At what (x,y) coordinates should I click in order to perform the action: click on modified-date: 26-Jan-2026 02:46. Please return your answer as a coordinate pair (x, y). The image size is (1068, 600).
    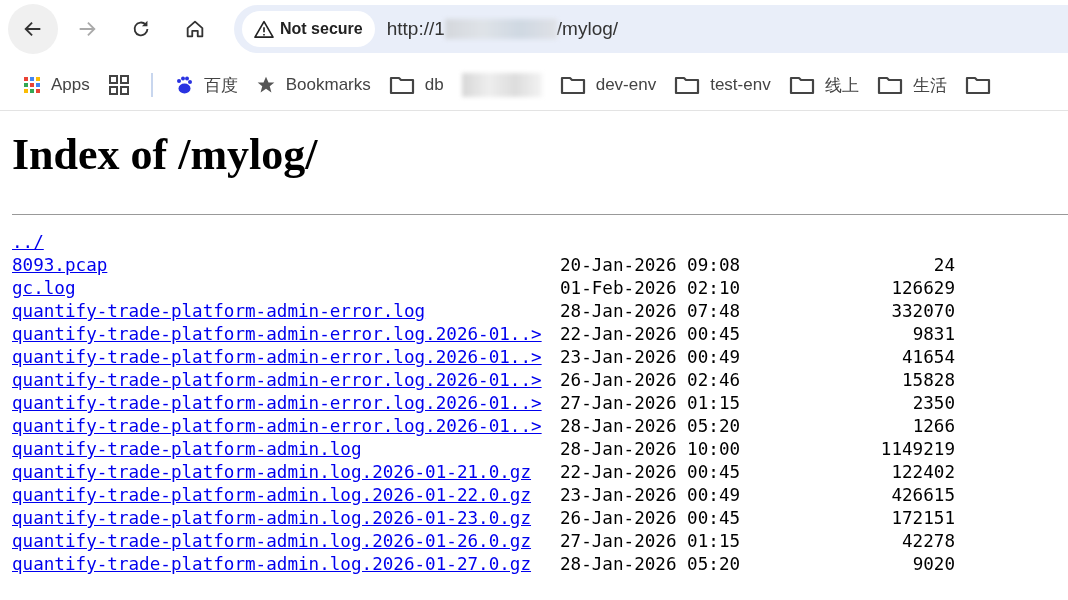
    Looking at the image, I should click on (651, 380).